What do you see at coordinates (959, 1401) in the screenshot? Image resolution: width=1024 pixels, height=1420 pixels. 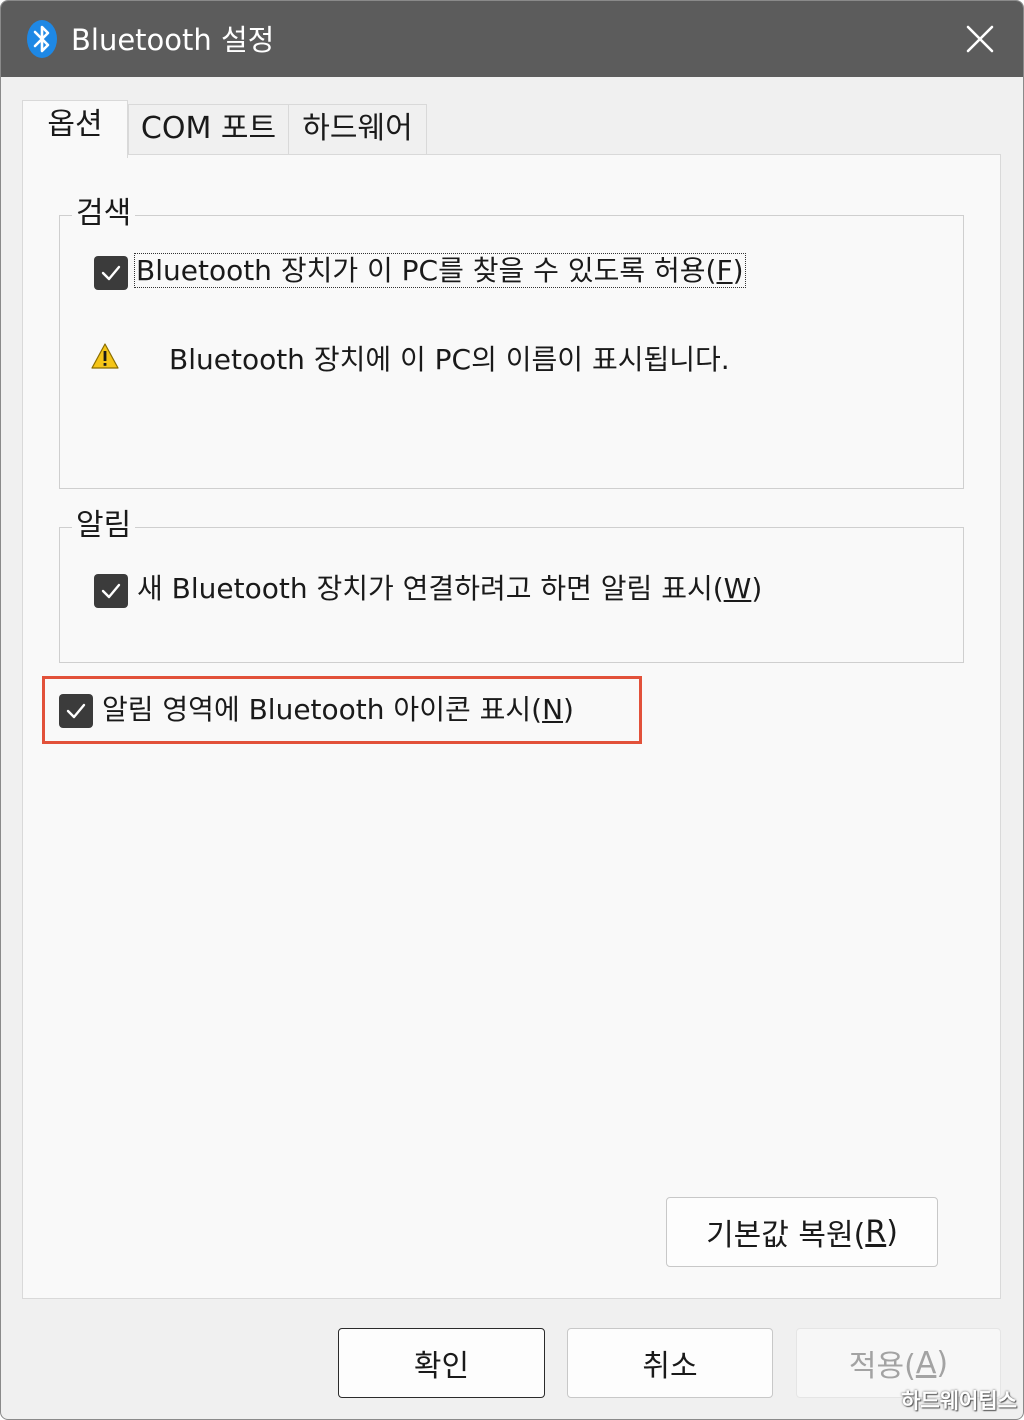 I see `watermark: 하드웨어팁스` at bounding box center [959, 1401].